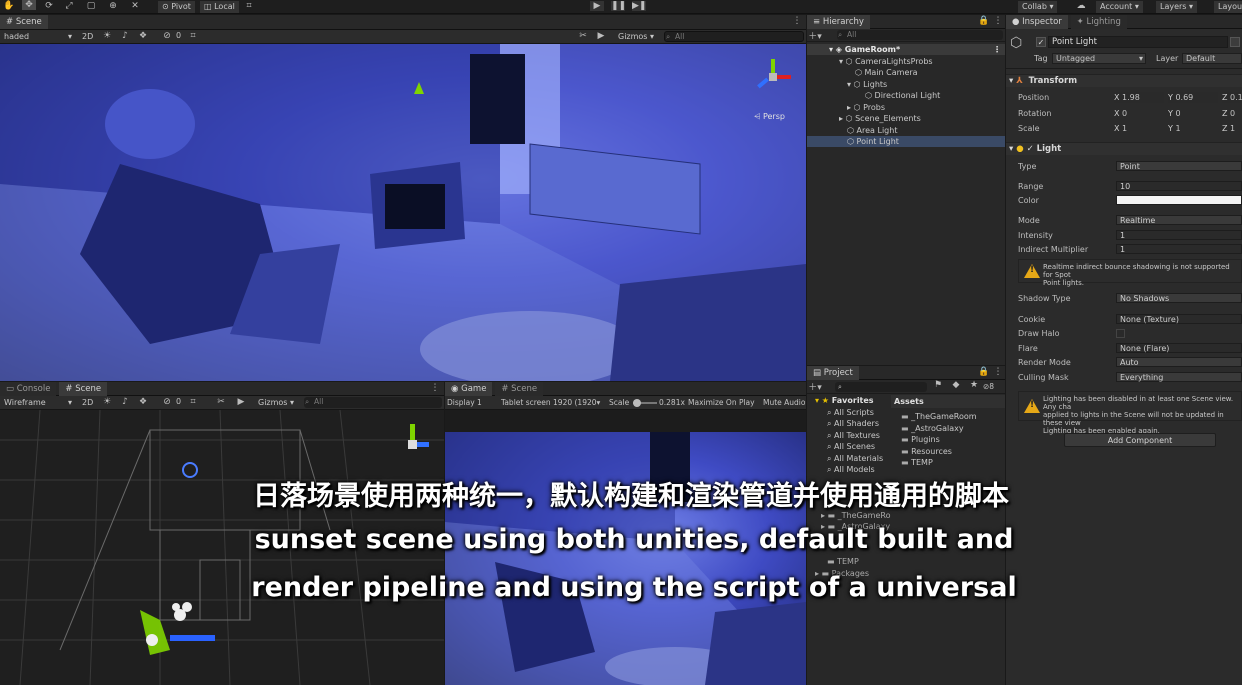 The image size is (1242, 685). Describe the element at coordinates (37, 37) in the screenshot. I see `shading-dropdown: haded ▾` at that location.